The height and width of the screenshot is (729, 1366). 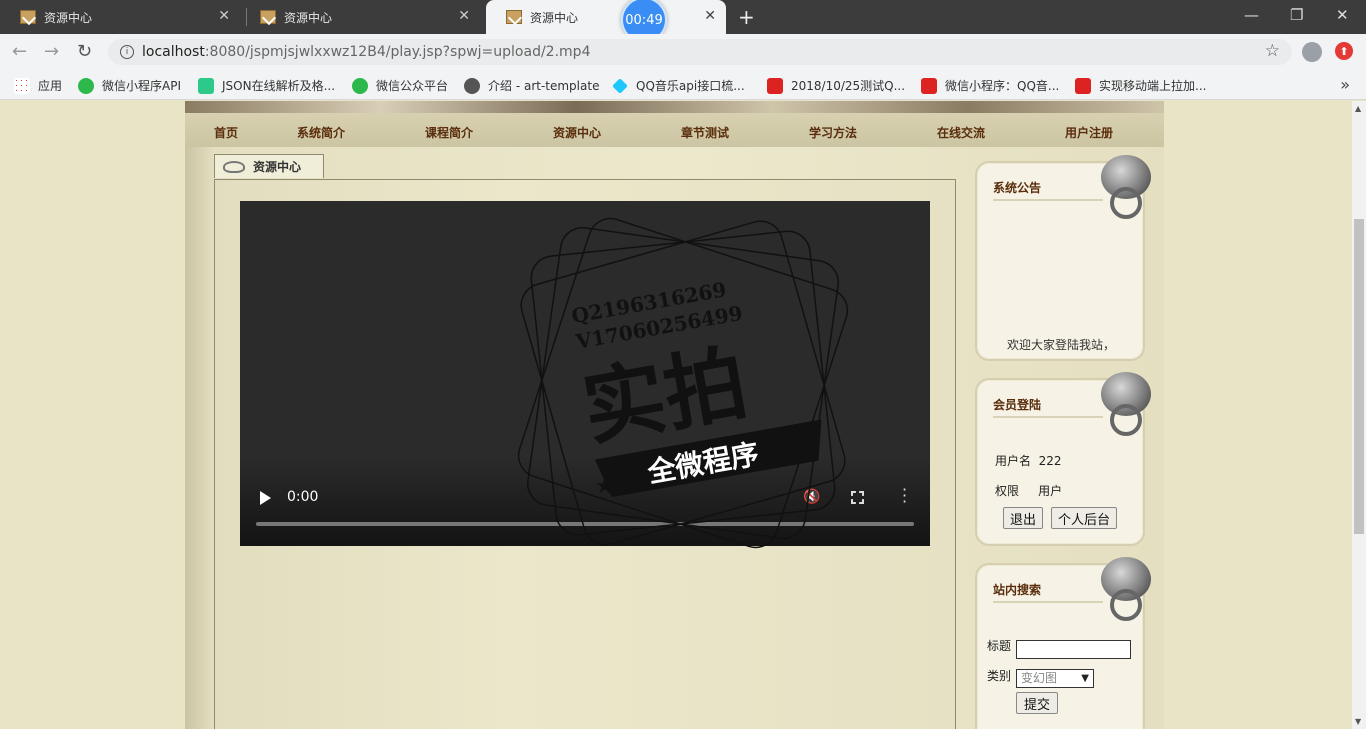 I want to click on role-label: 权限, so click(x=1007, y=491).